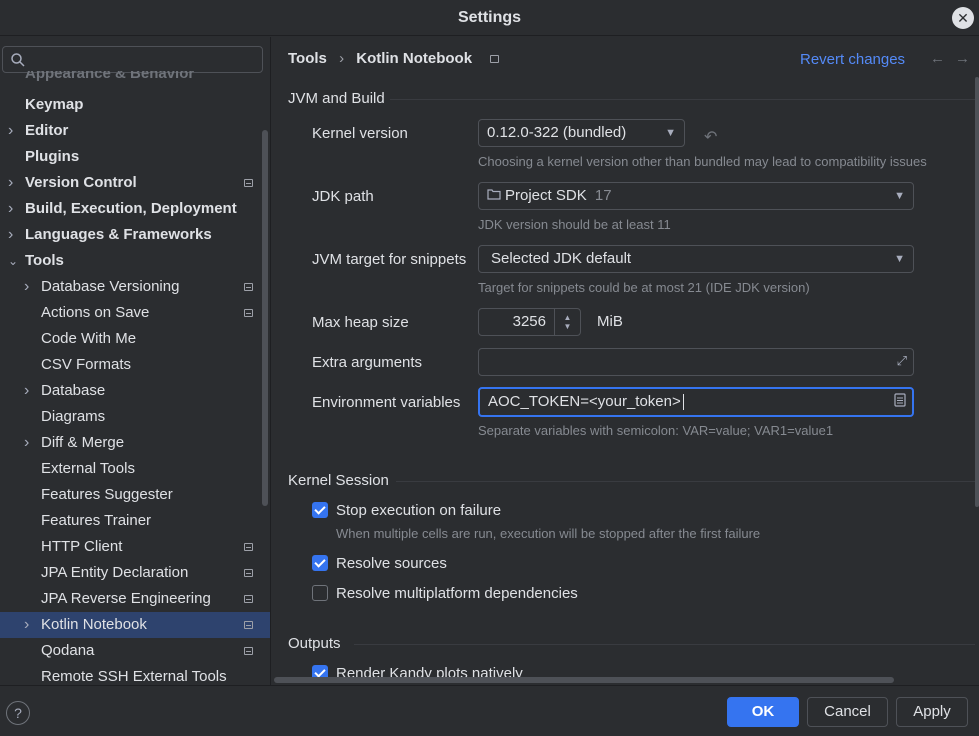 This screenshot has height=736, width=979. What do you see at coordinates (389, 259) in the screenshot?
I see `jvm-target-label: JVM target for snippets` at bounding box center [389, 259].